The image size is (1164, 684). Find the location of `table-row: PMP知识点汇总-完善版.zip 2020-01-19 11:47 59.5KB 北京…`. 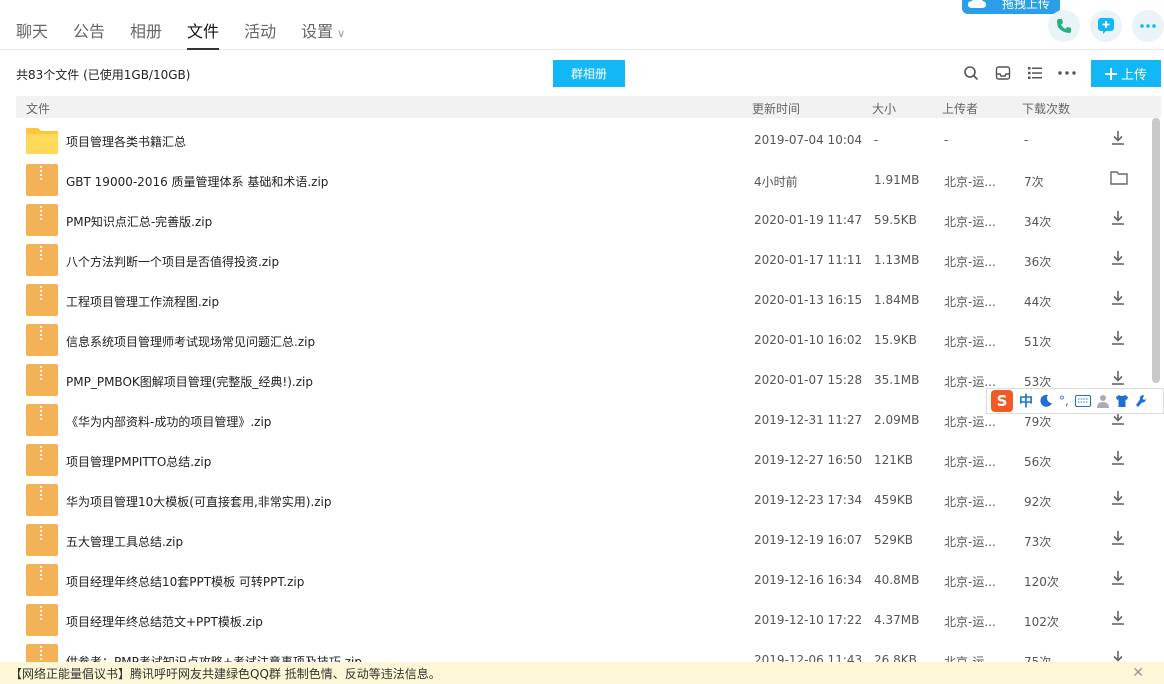

table-row: PMP知识点汇总-完善版.zip 2020-01-19 11:47 59.5KB 北京… is located at coordinates (582, 220).